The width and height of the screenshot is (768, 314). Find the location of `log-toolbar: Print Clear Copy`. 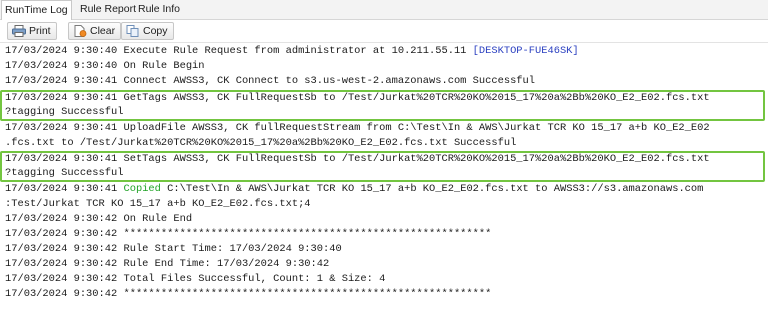

log-toolbar: Print Clear Copy is located at coordinates (384, 31).